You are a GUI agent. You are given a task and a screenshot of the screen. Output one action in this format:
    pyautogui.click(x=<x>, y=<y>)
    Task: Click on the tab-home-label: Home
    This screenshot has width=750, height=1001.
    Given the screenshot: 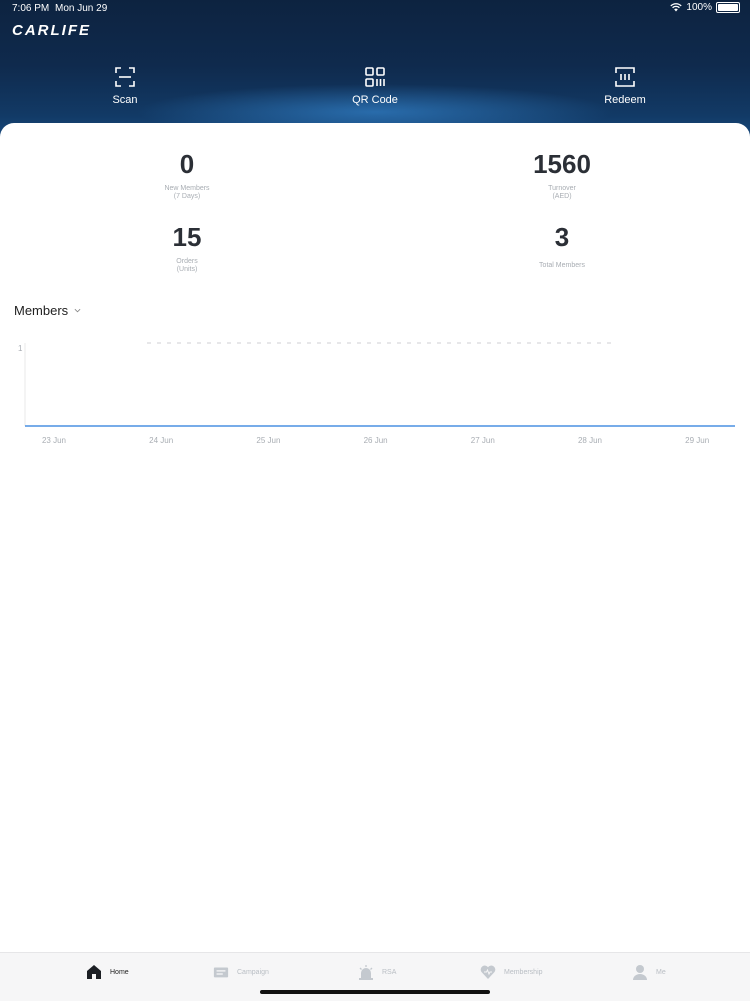 What is the action you would take?
    pyautogui.click(x=119, y=972)
    